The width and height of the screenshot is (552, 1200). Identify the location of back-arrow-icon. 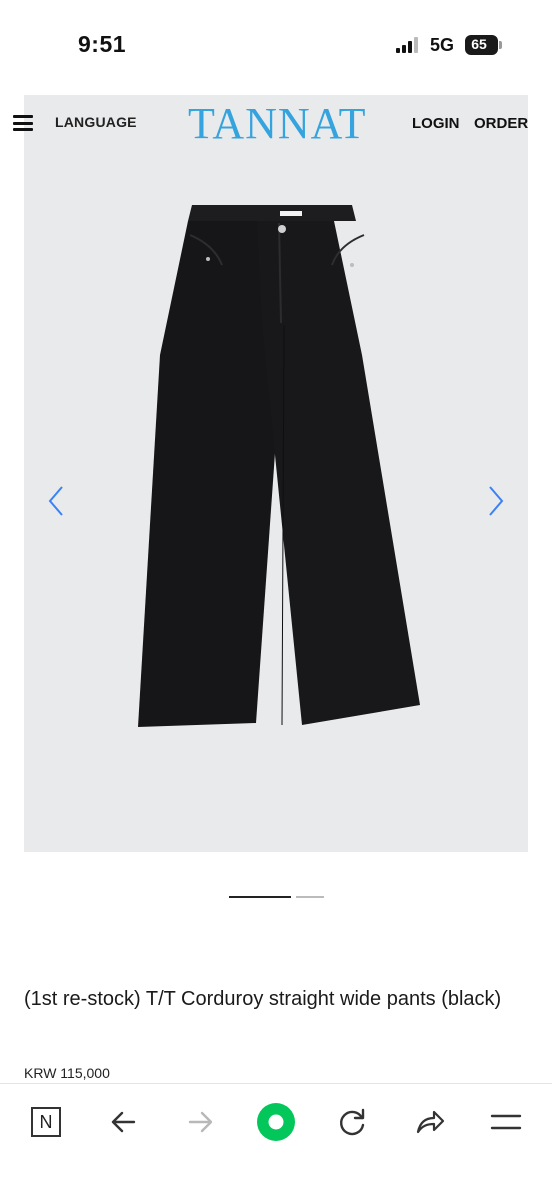
(124, 1122).